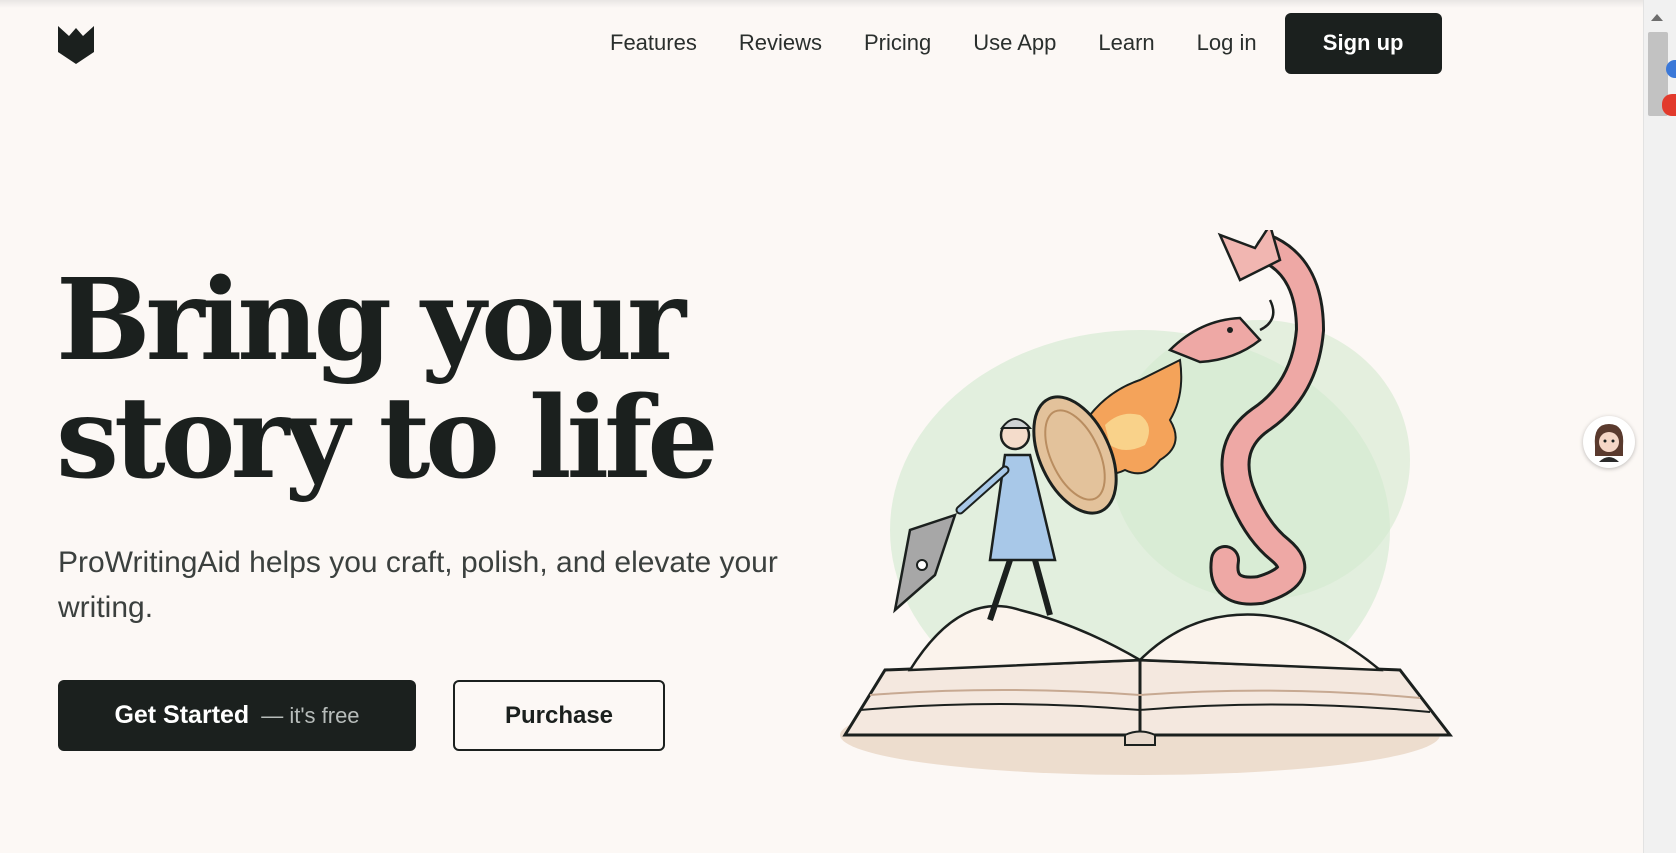 The image size is (1676, 853). Describe the element at coordinates (1014, 43) in the screenshot. I see `nav-use-app-link: Use App` at that location.